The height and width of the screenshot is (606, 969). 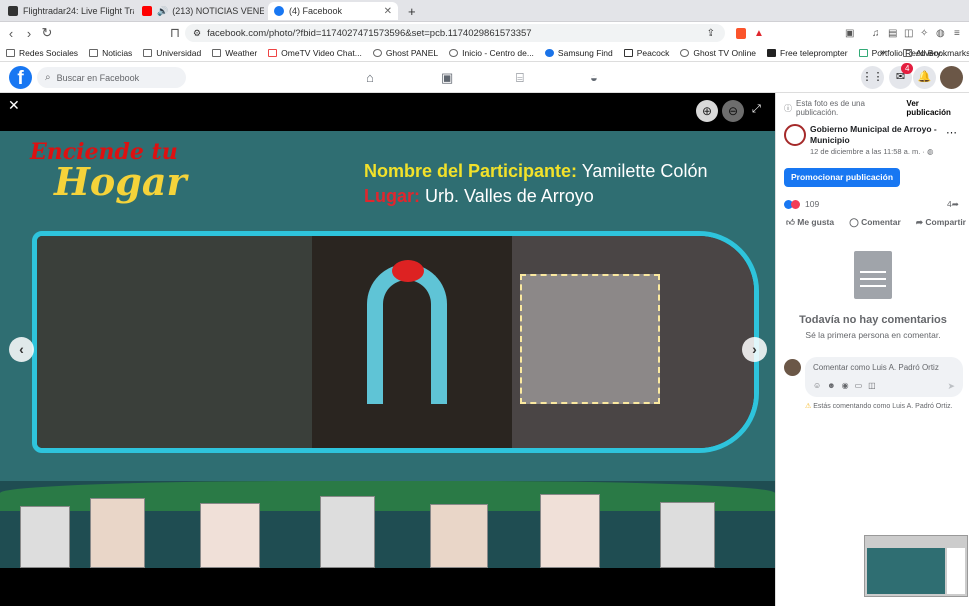 What do you see at coordinates (919, 222) in the screenshot?
I see `share-icon: ➦` at bounding box center [919, 222].